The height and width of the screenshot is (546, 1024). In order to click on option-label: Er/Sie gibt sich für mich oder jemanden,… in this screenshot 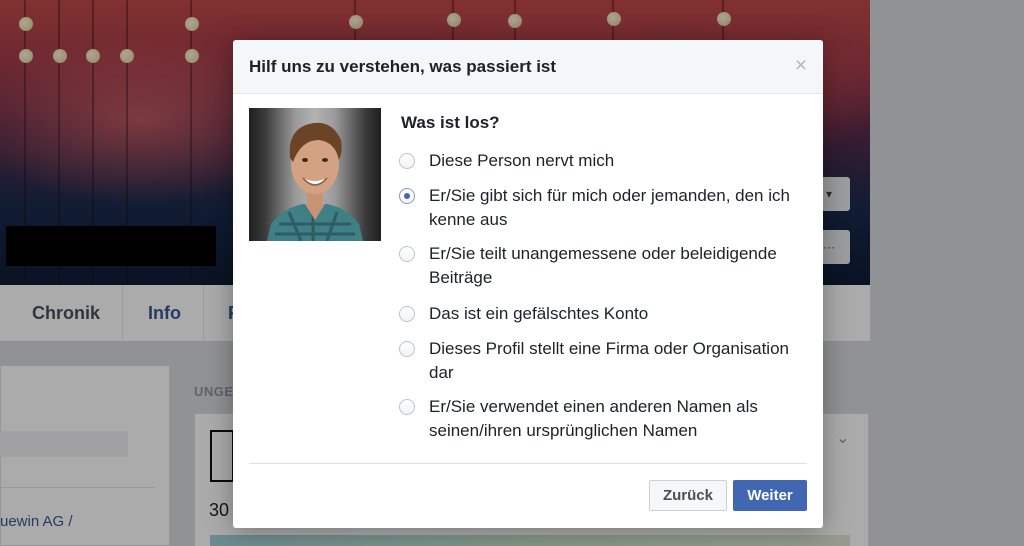, I will do `click(609, 207)`.